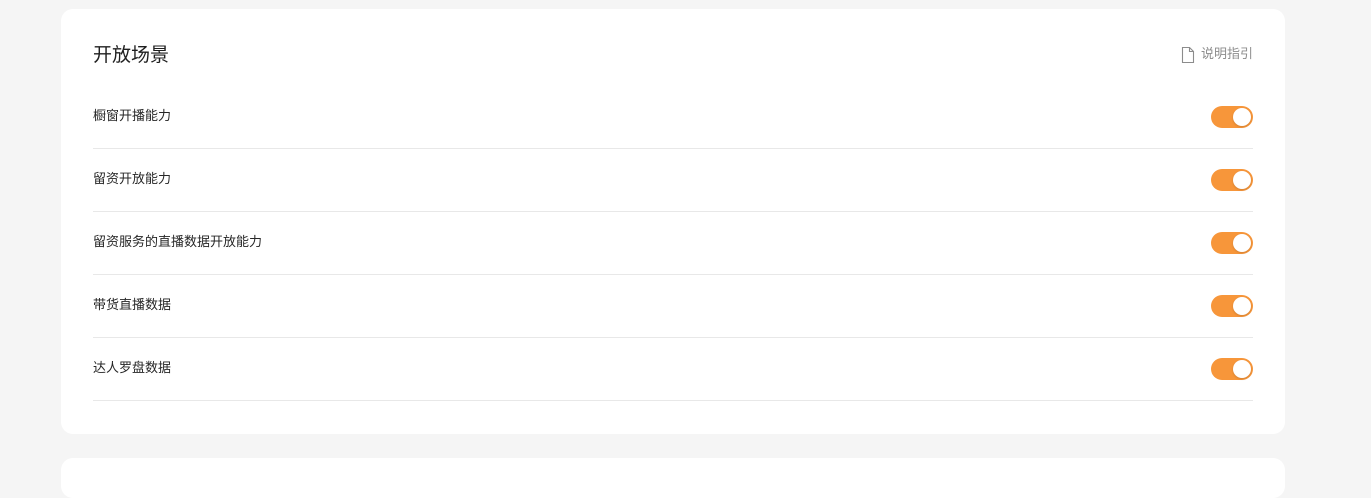 Image resolution: width=1371 pixels, height=498 pixels. I want to click on scenario-row: 留资服务的直播数据开放能力, so click(673, 243).